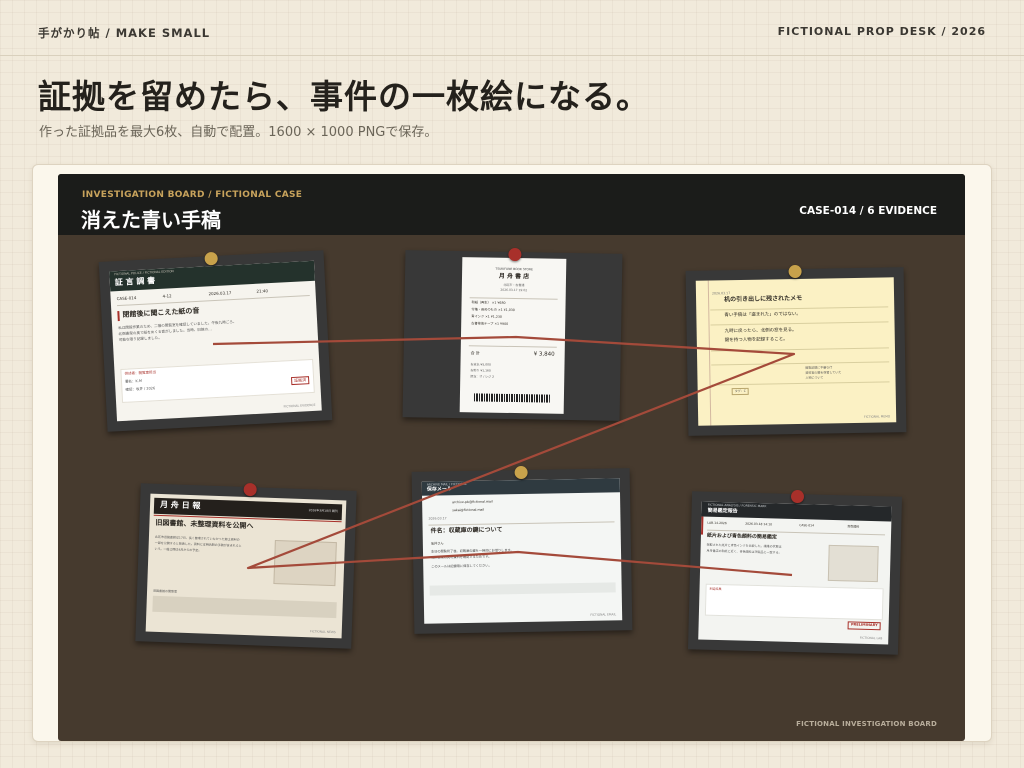  I want to click on report-meta-3: CASE-014, so click(807, 525).